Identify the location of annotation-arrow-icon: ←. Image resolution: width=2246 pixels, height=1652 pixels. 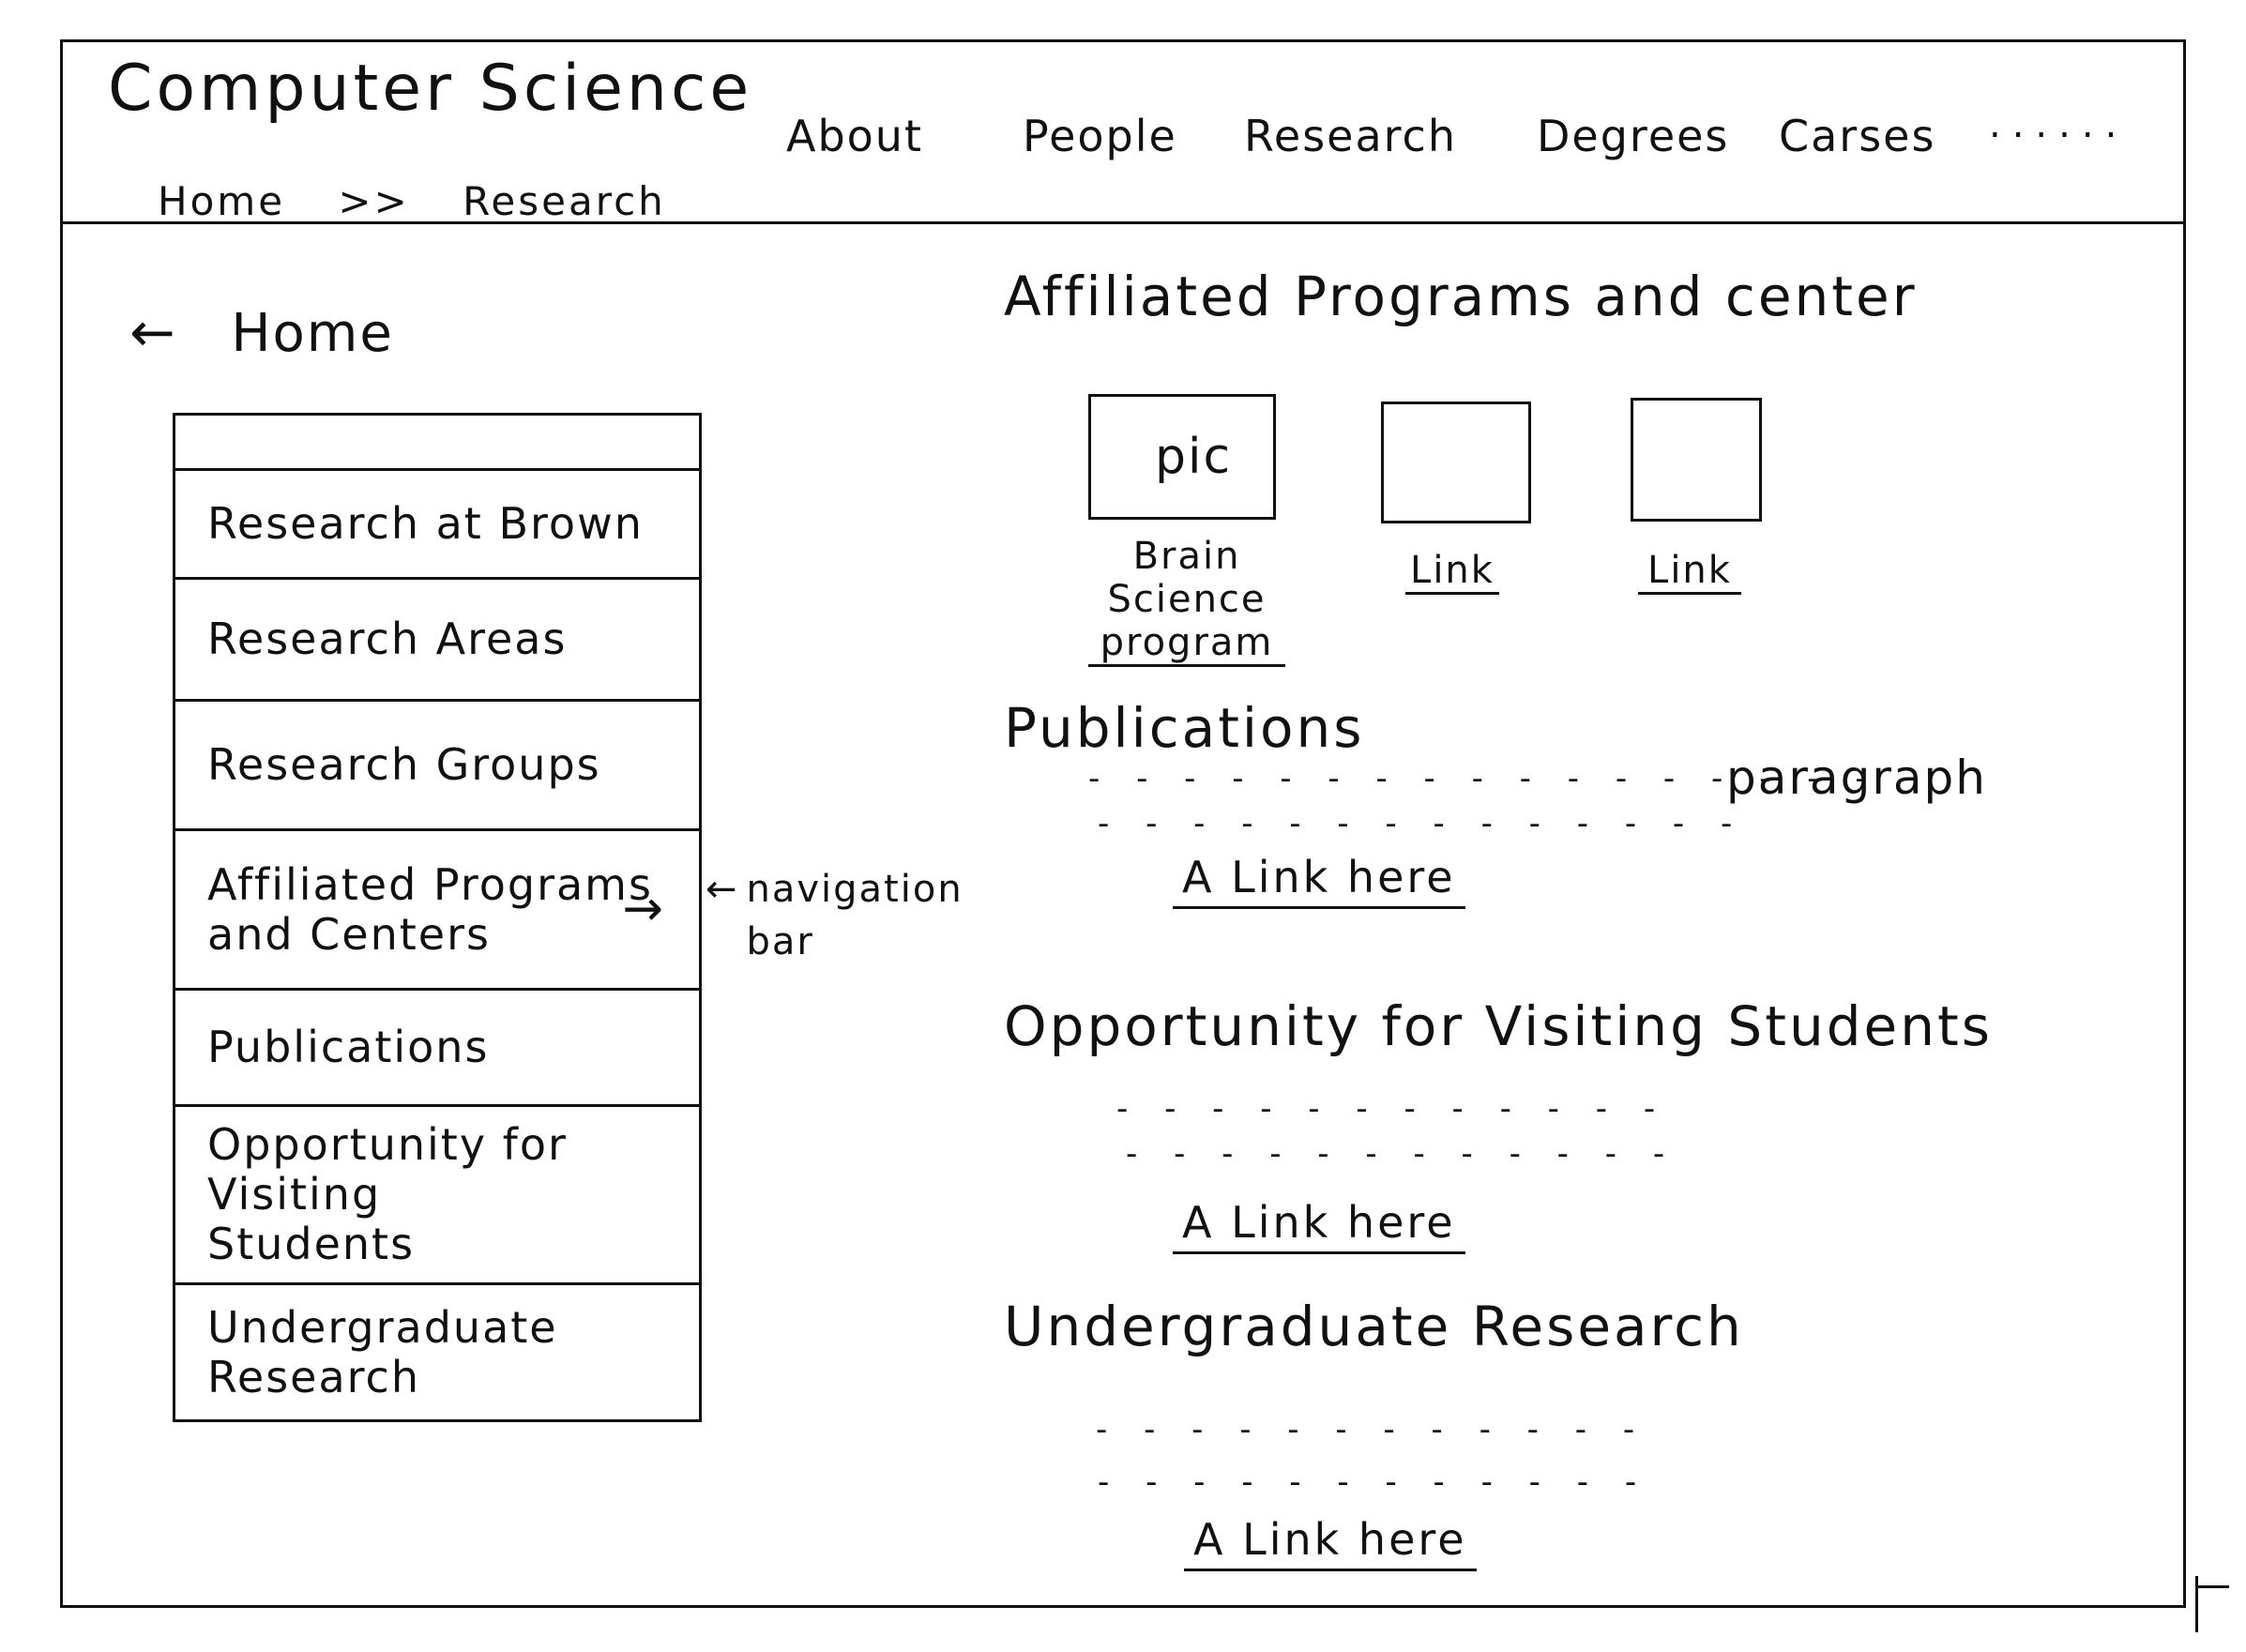
(722, 890).